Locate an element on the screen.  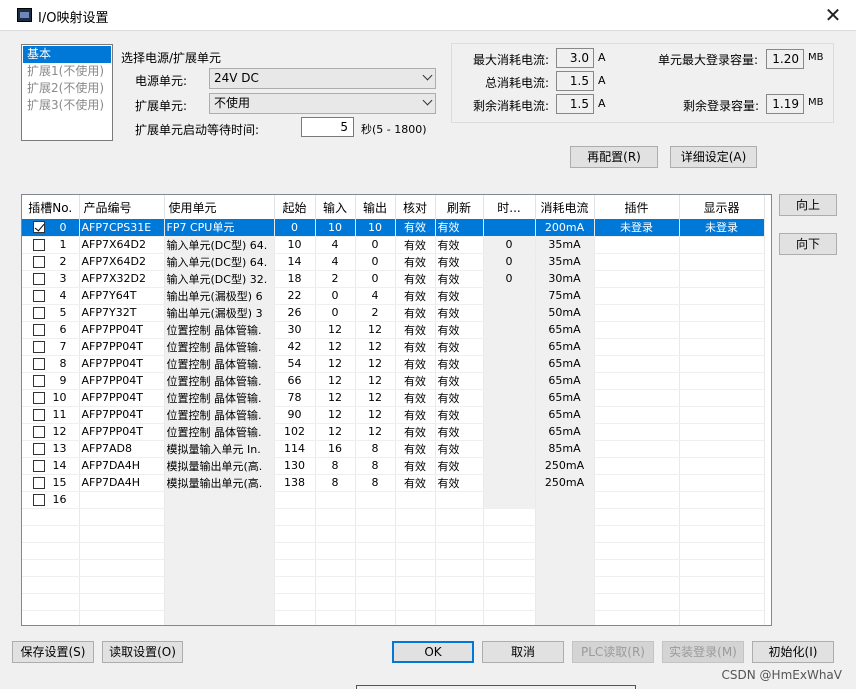
cell-unit: 位置控制 晶体管输. is located at coordinates (219, 398).